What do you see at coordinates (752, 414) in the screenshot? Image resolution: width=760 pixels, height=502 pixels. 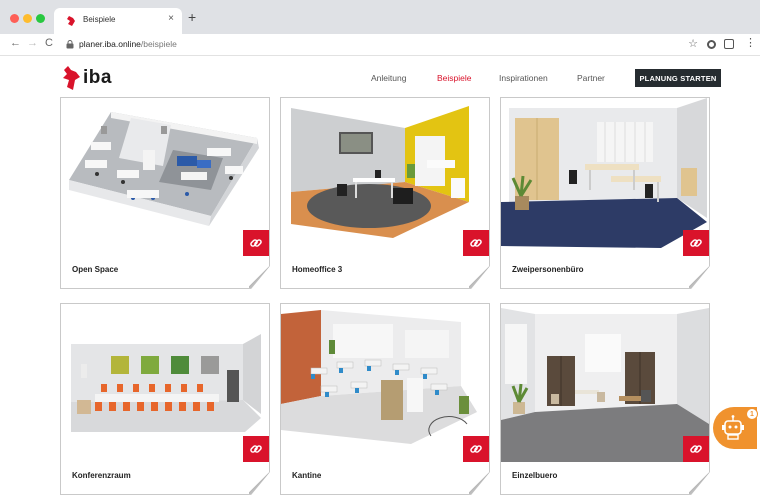 I see `chat-notification-badge: 1` at bounding box center [752, 414].